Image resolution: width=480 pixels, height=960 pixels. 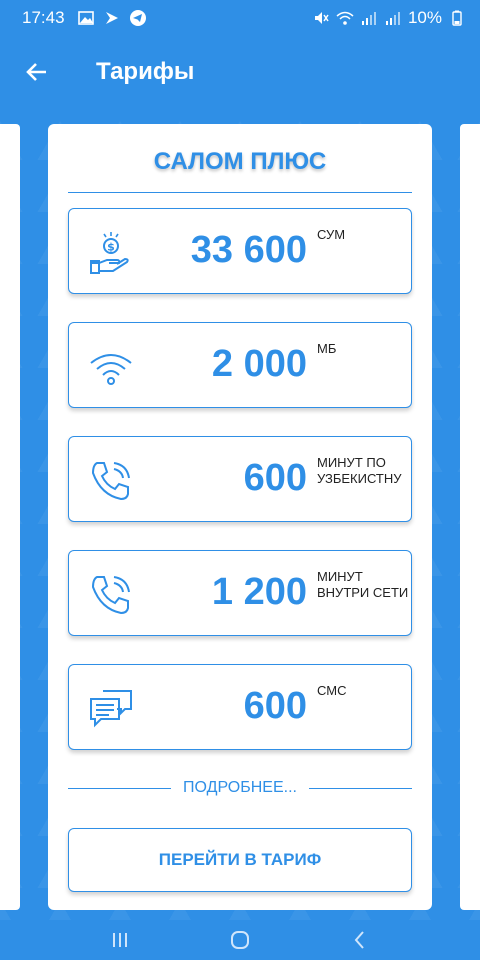 What do you see at coordinates (321, 18) in the screenshot?
I see `mute-icon` at bounding box center [321, 18].